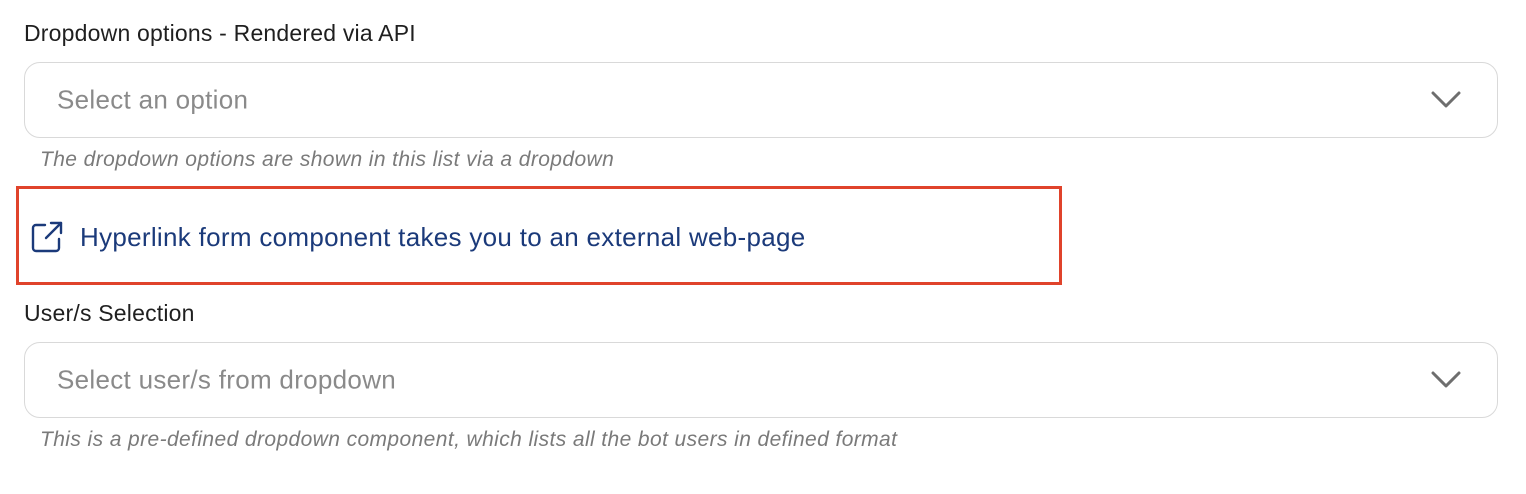 This screenshot has width=1526, height=494. What do you see at coordinates (47, 237) in the screenshot?
I see `external-link-icon` at bounding box center [47, 237].